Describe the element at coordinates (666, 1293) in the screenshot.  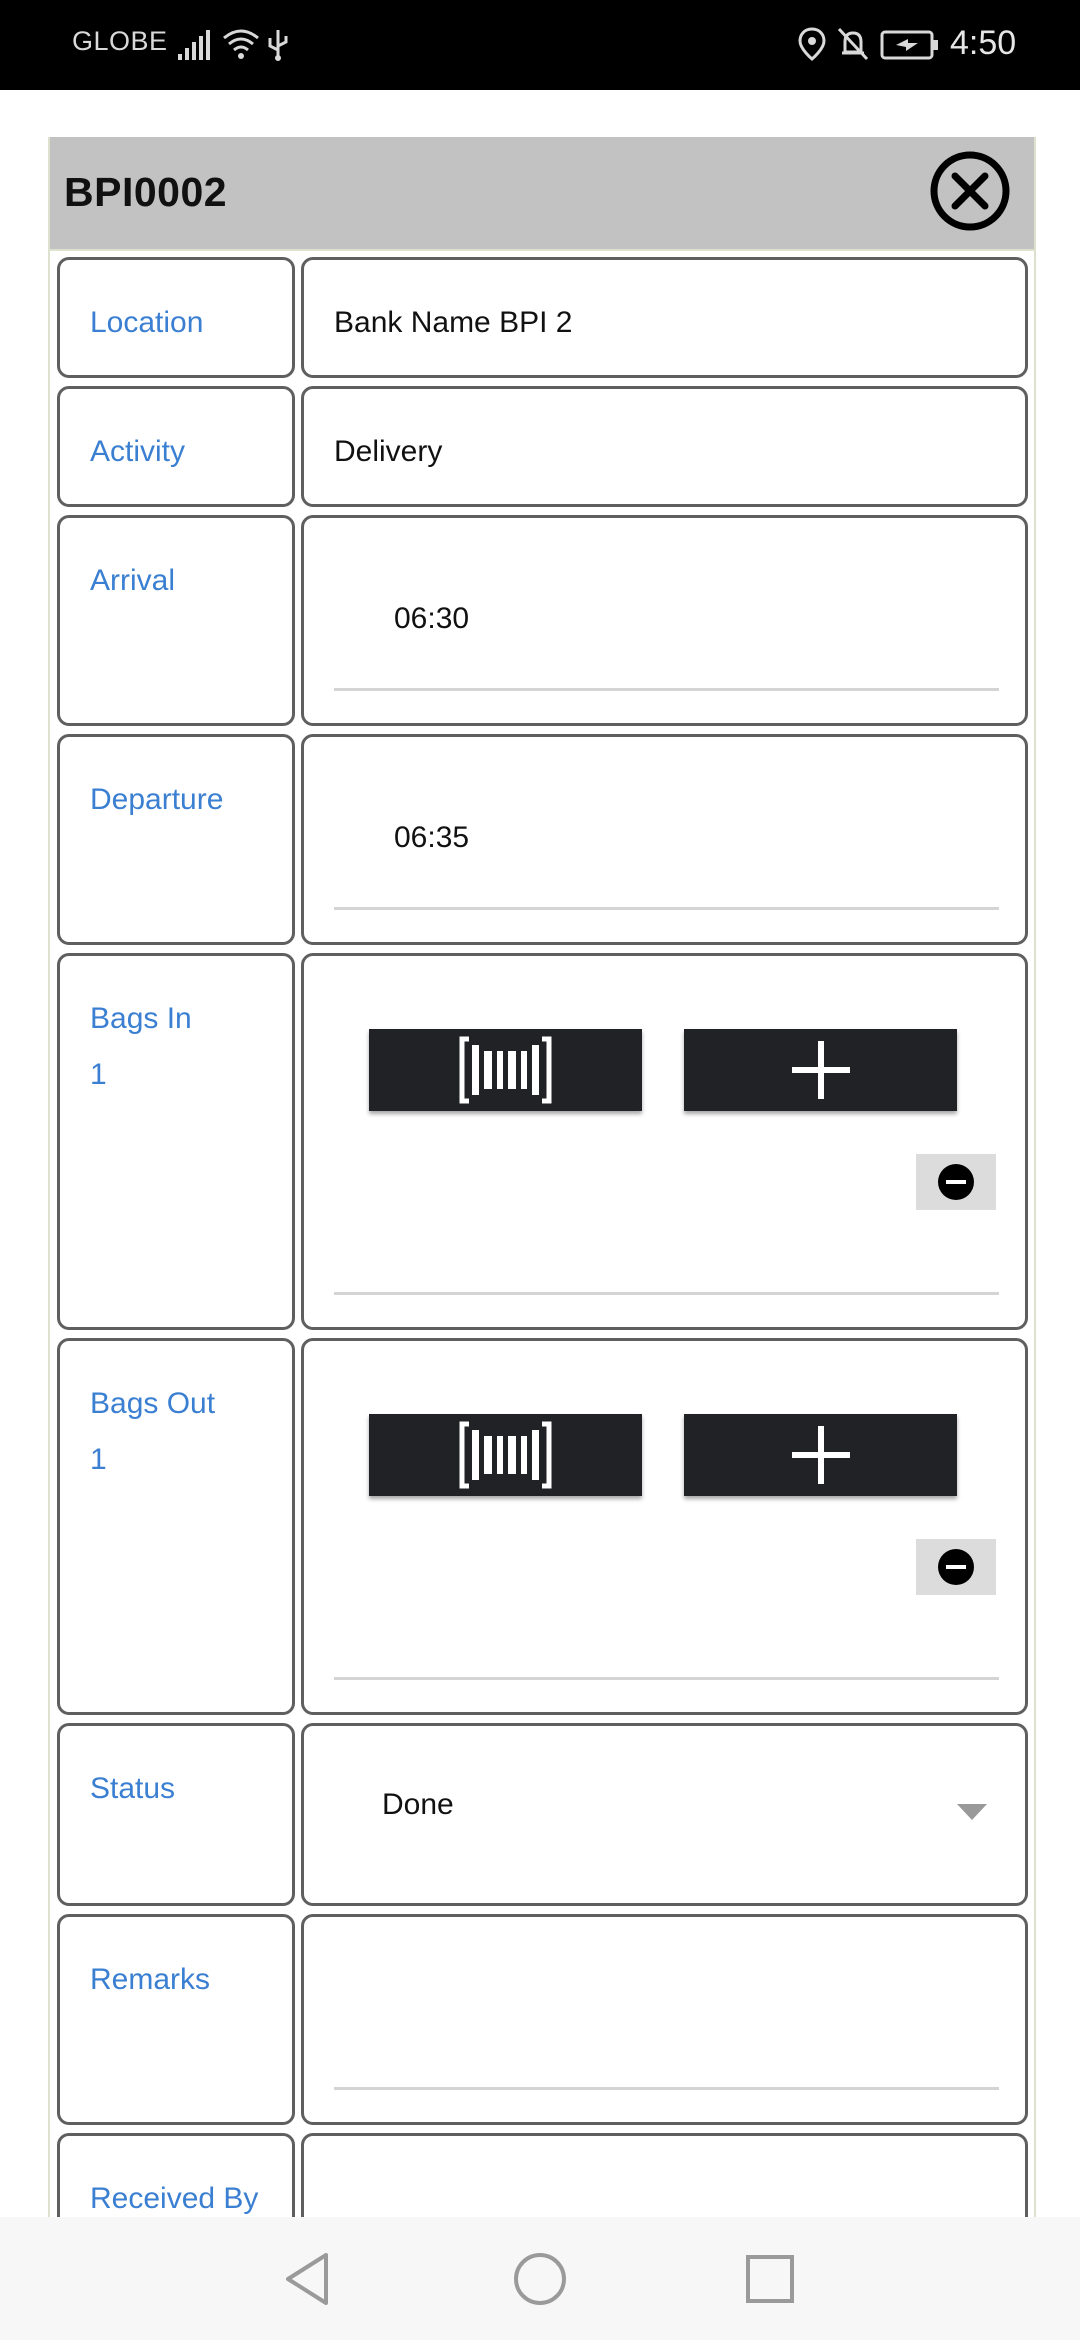
I see `bags-in-underline` at that location.